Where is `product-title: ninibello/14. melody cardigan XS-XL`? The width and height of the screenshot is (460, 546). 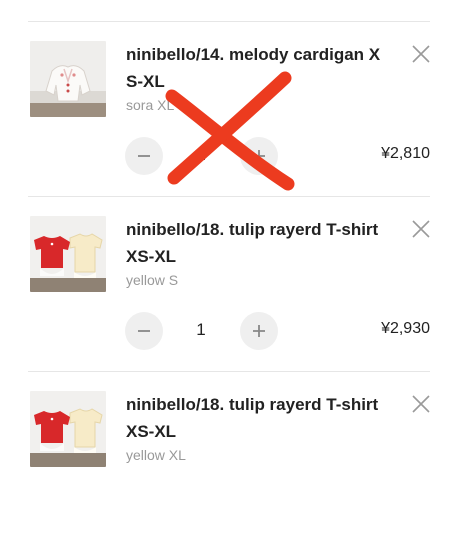 product-title: ninibello/14. melody cardigan XS-XL is located at coordinates (257, 68).